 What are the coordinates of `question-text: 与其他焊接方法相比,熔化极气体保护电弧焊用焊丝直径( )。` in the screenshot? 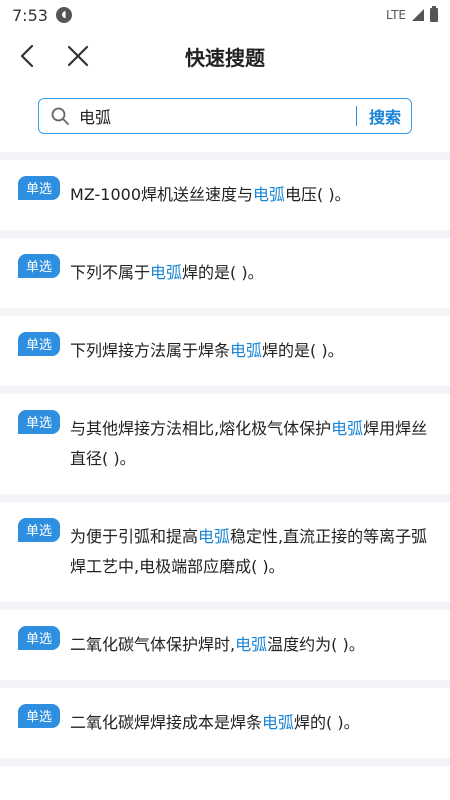 It's located at (249, 443).